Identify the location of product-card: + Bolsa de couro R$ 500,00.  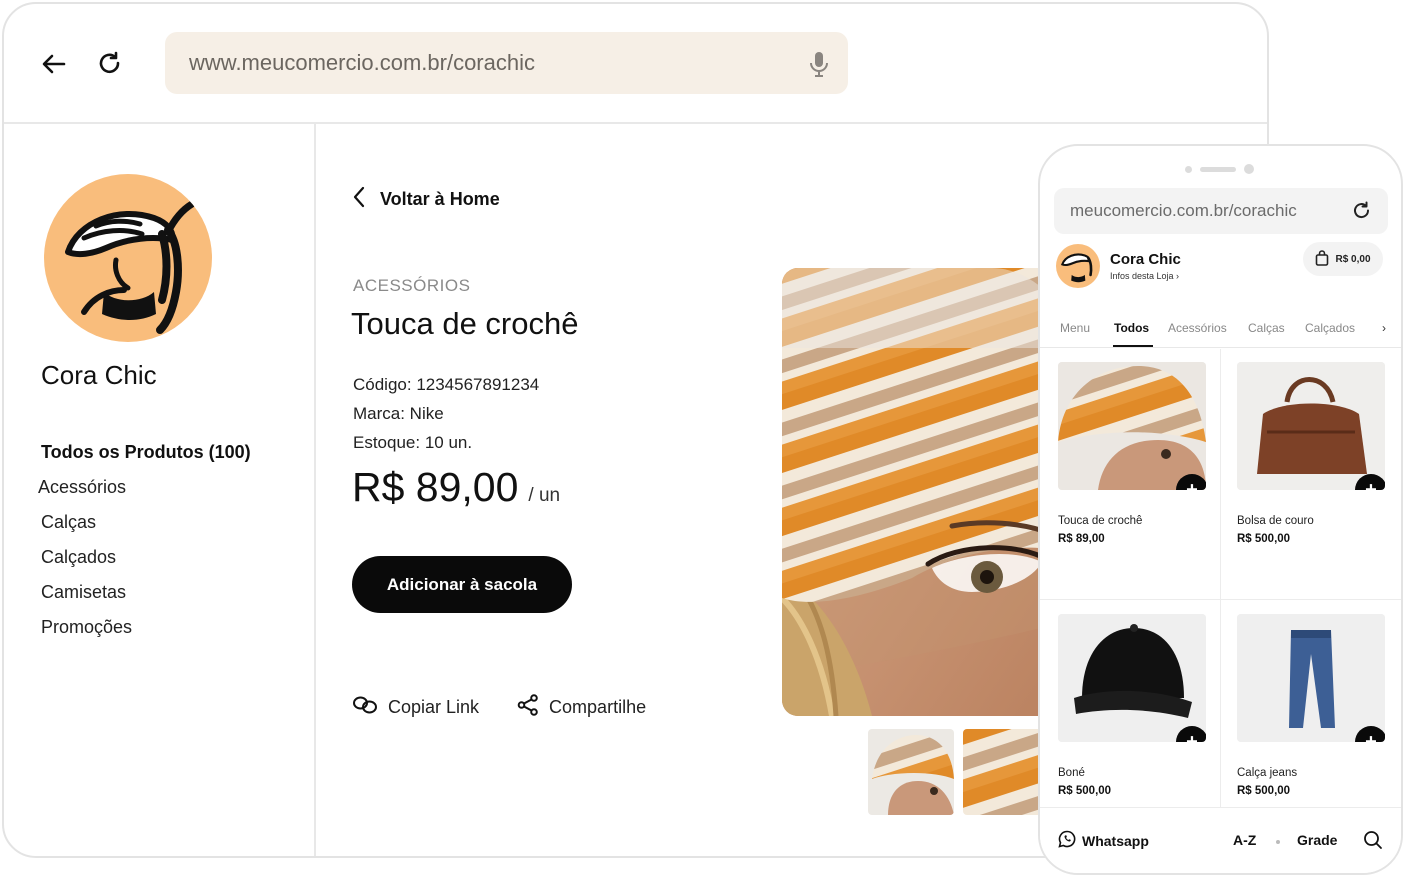
(1311, 453).